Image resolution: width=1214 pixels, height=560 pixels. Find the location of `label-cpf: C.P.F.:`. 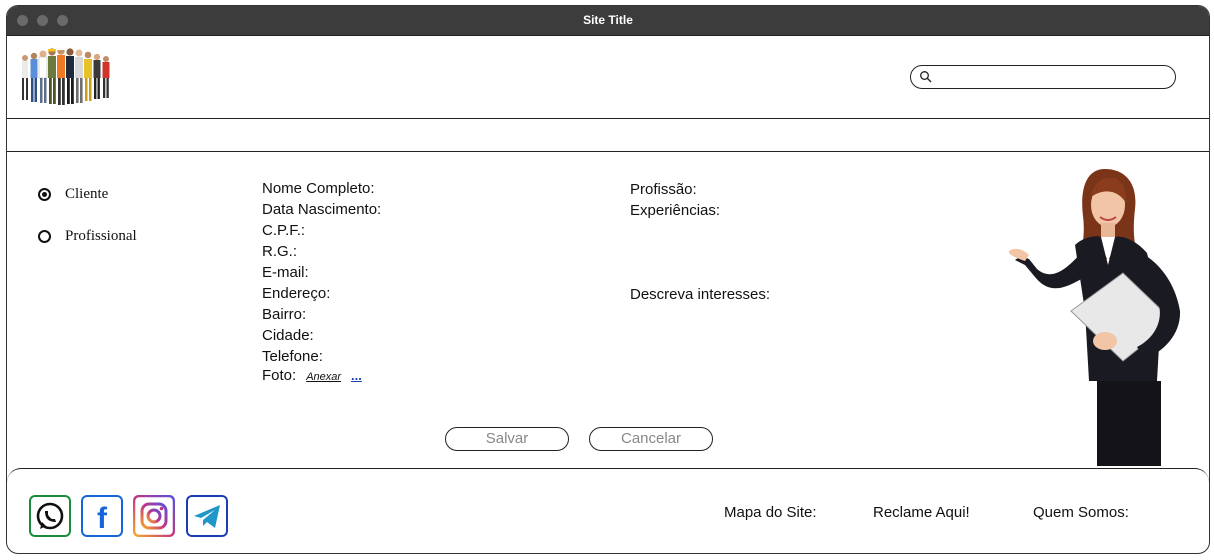

label-cpf: C.P.F.: is located at coordinates (284, 230).